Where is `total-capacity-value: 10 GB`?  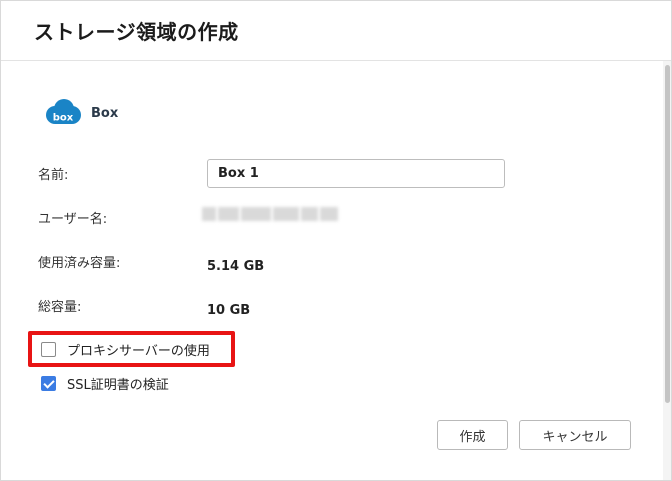 total-capacity-value: 10 GB is located at coordinates (229, 310).